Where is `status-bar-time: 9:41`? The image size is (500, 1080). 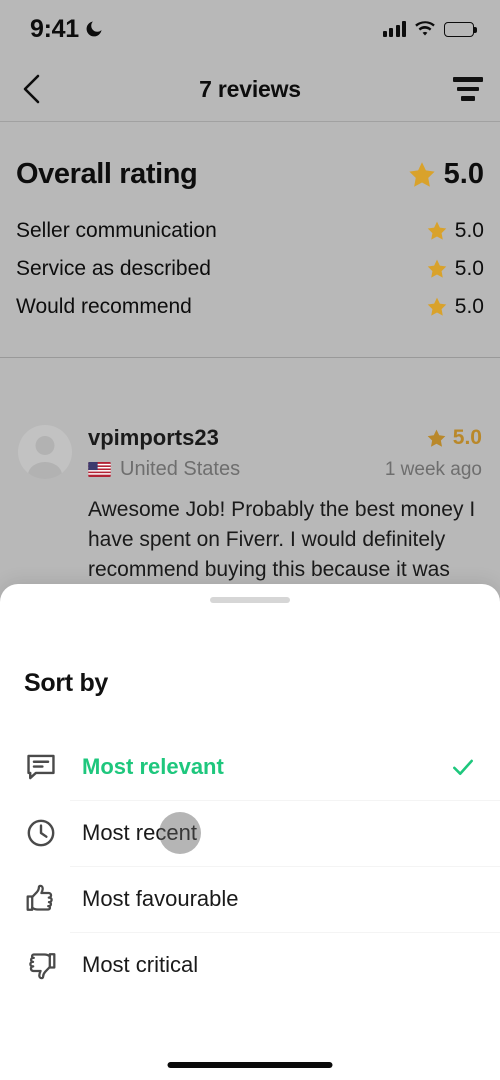 status-bar-time: 9:41 is located at coordinates (54, 28).